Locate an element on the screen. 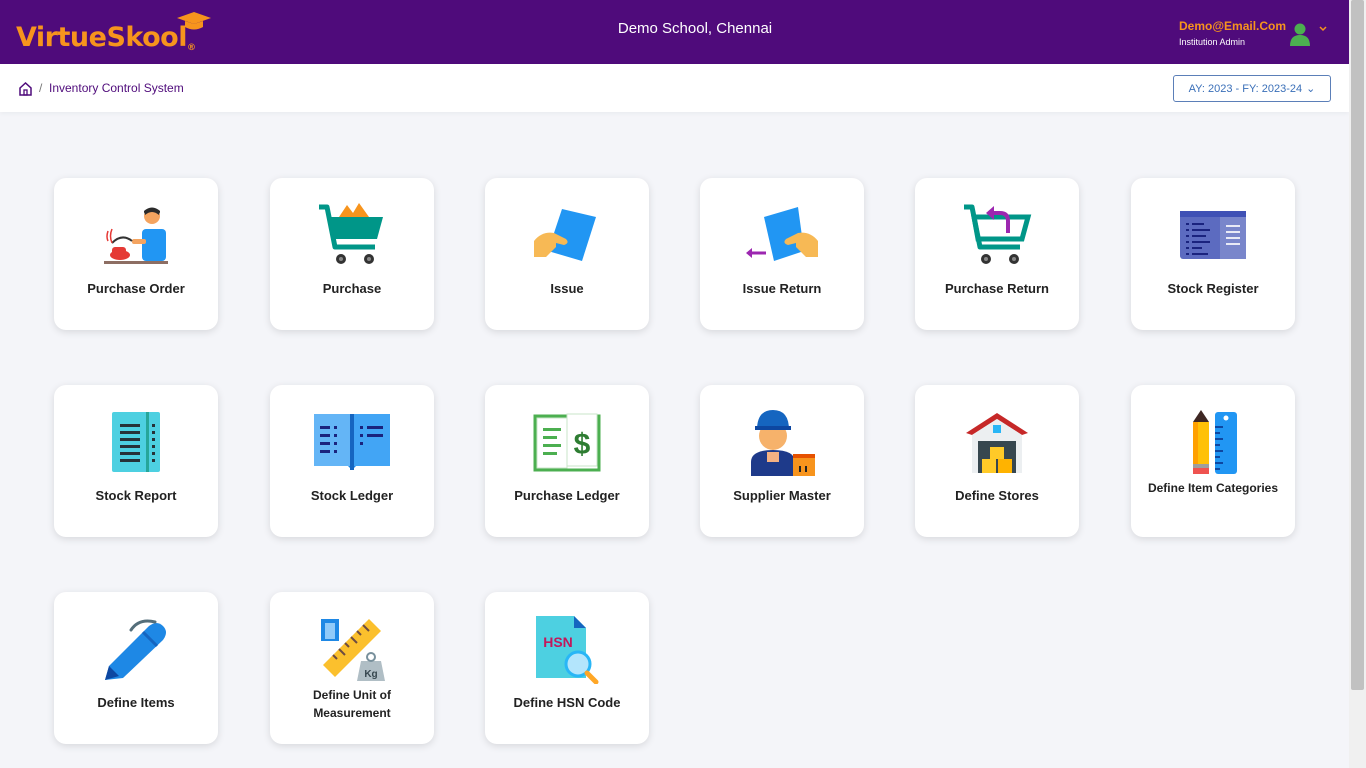 Image resolution: width=1366 pixels, height=768 pixels. chevron-down-icon is located at coordinates (1323, 29).